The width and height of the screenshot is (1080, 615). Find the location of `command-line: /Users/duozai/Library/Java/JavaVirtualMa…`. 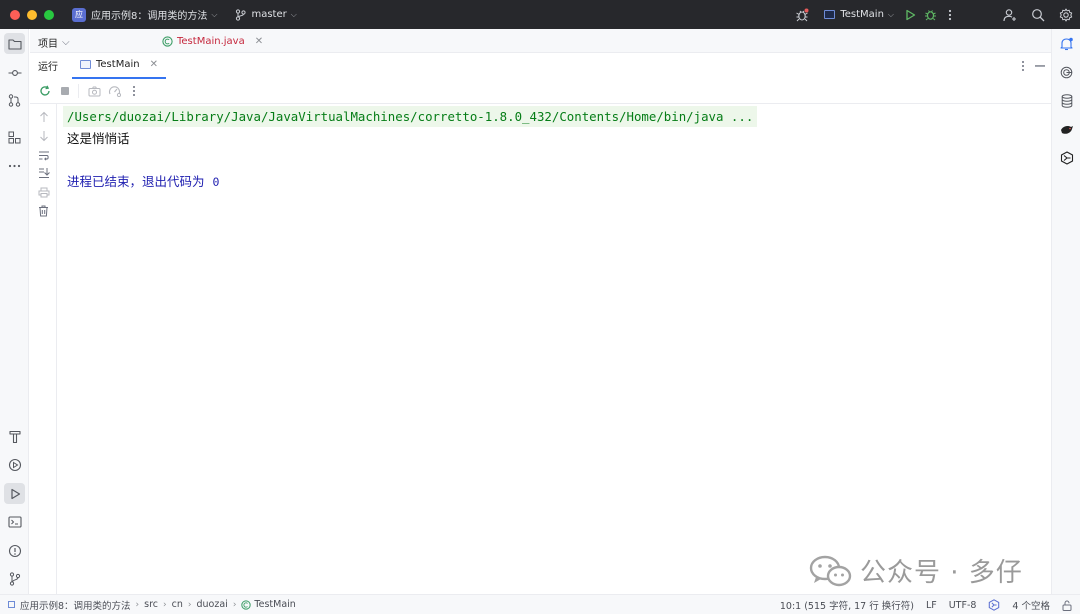

command-line: /Users/duozai/Library/Java/JavaVirtualMa… is located at coordinates (410, 116).